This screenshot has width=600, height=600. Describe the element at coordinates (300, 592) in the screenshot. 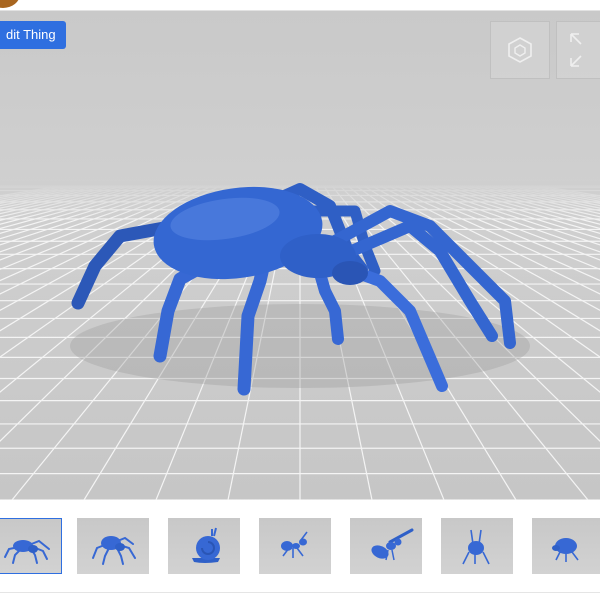

I see `divider` at that location.